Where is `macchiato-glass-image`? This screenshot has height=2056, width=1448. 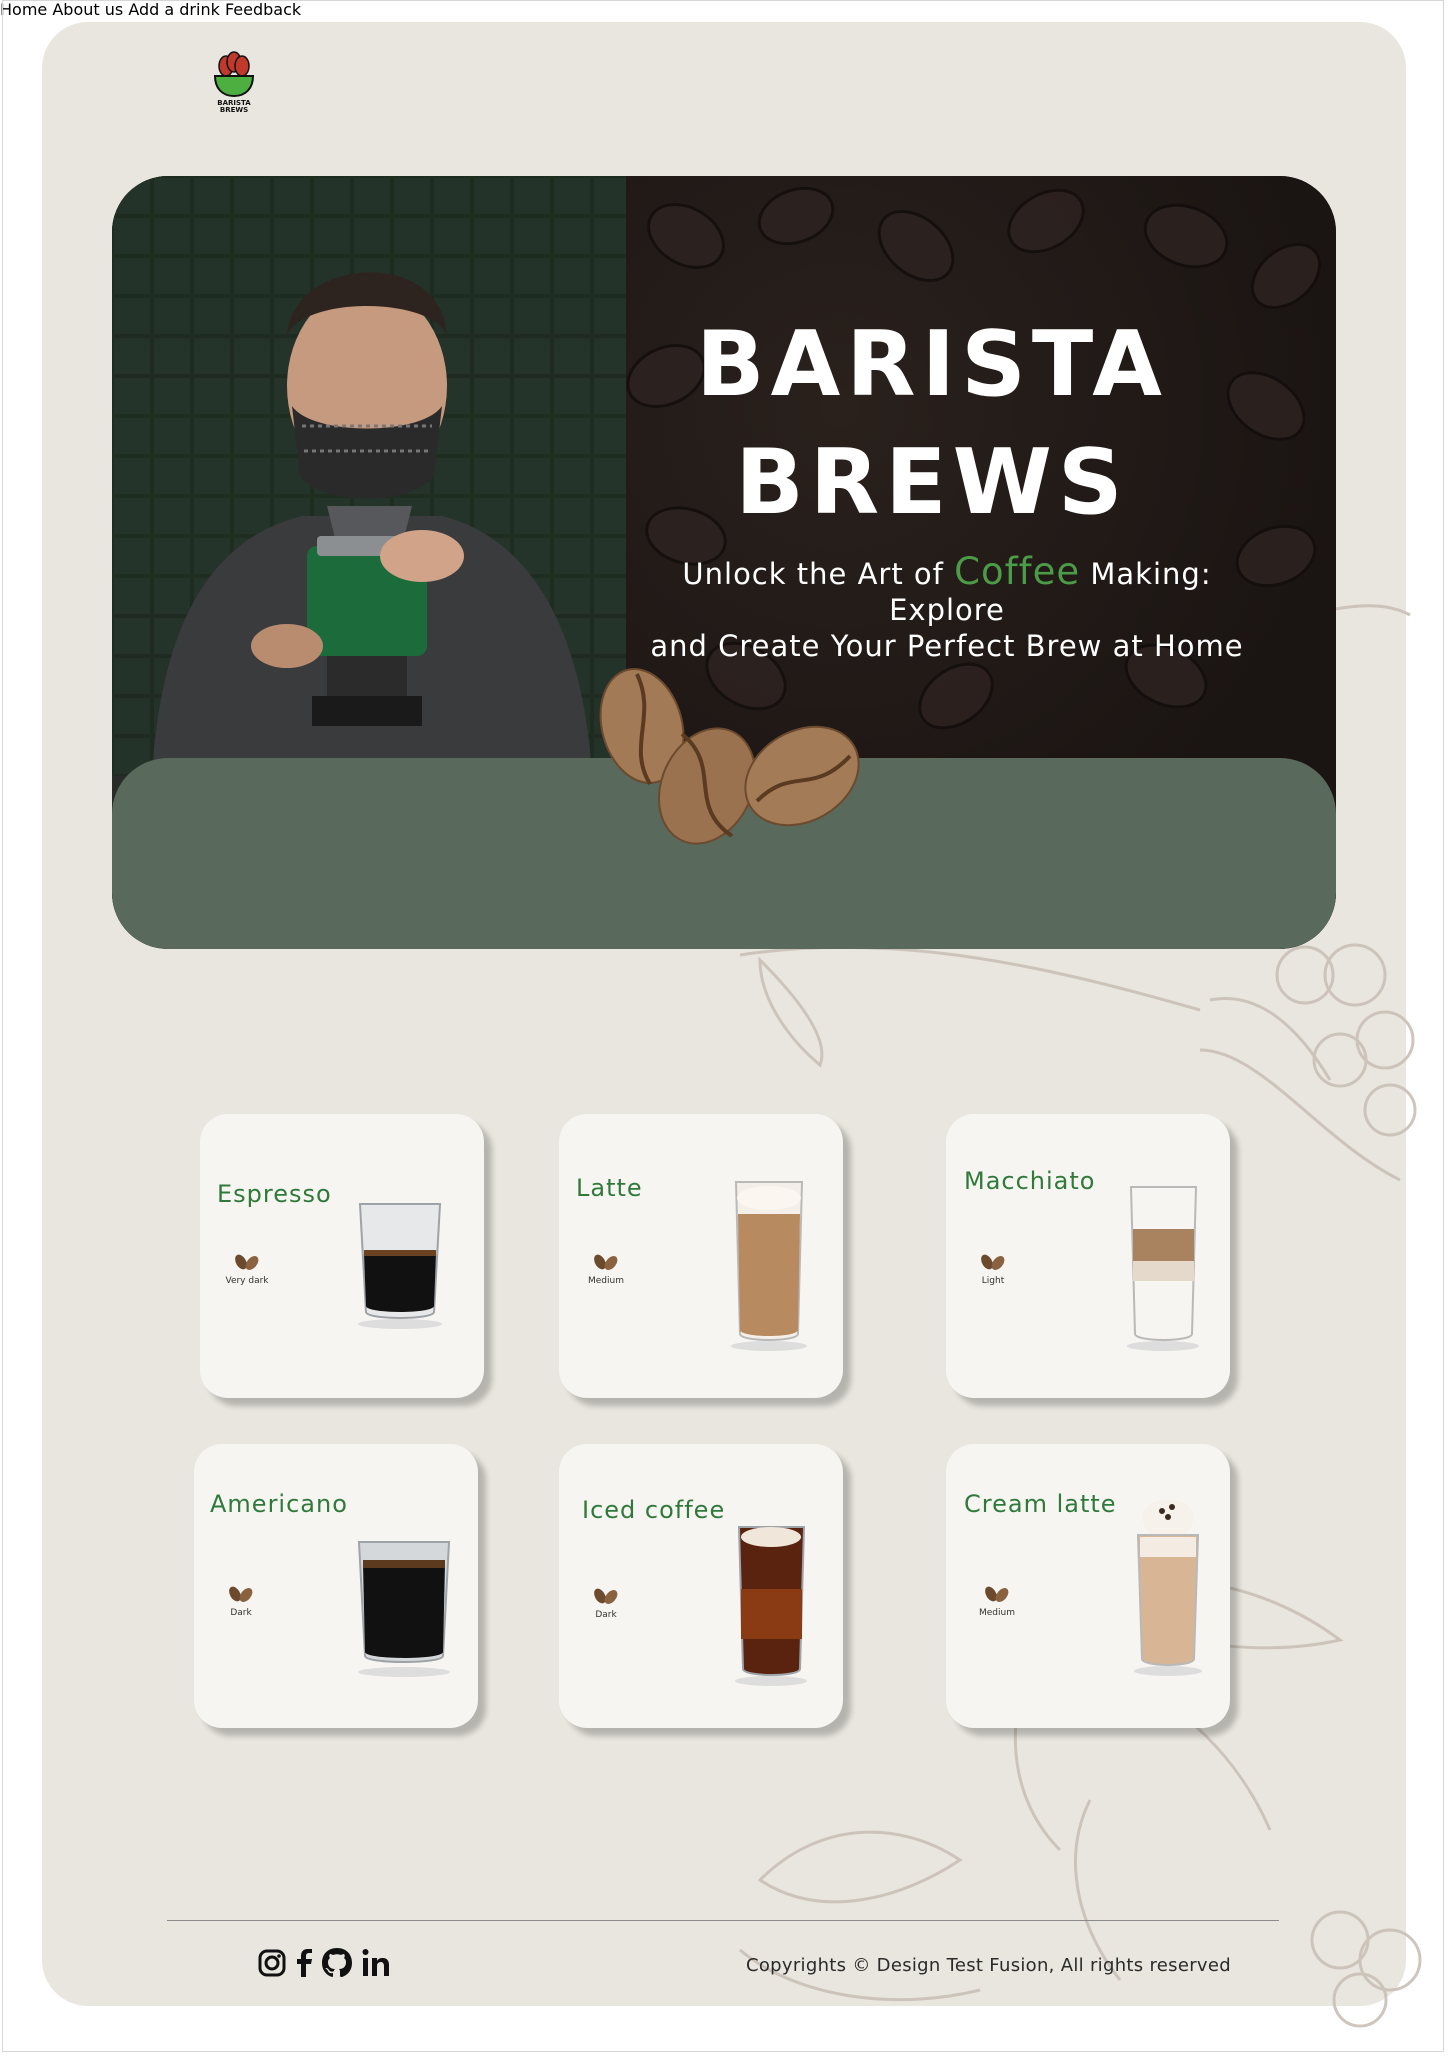
macchiato-glass-image is located at coordinates (1163, 1268).